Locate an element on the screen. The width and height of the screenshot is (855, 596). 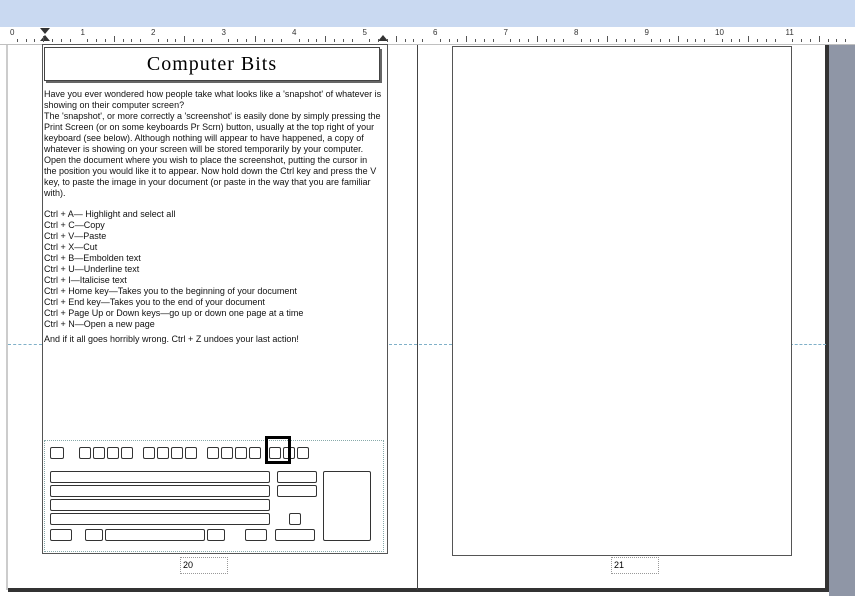
shortcut-line: Ctrl + V—Paste is located at coordinates (75, 236).